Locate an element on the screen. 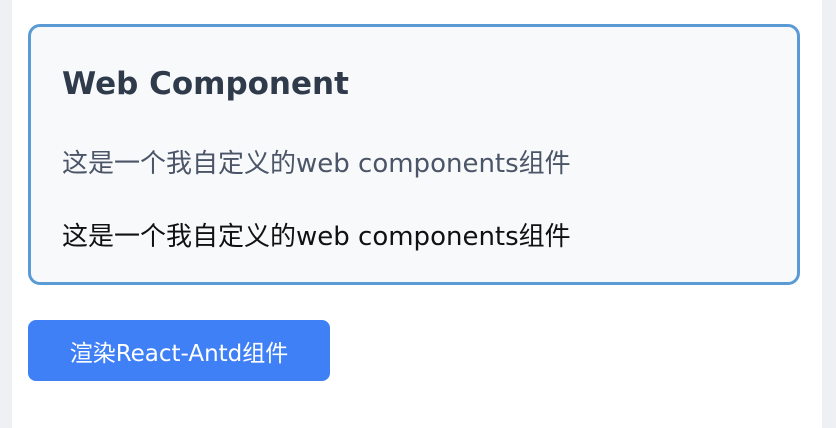  render-react-antd-button: 渲染React-Antd组件 is located at coordinates (179, 350).